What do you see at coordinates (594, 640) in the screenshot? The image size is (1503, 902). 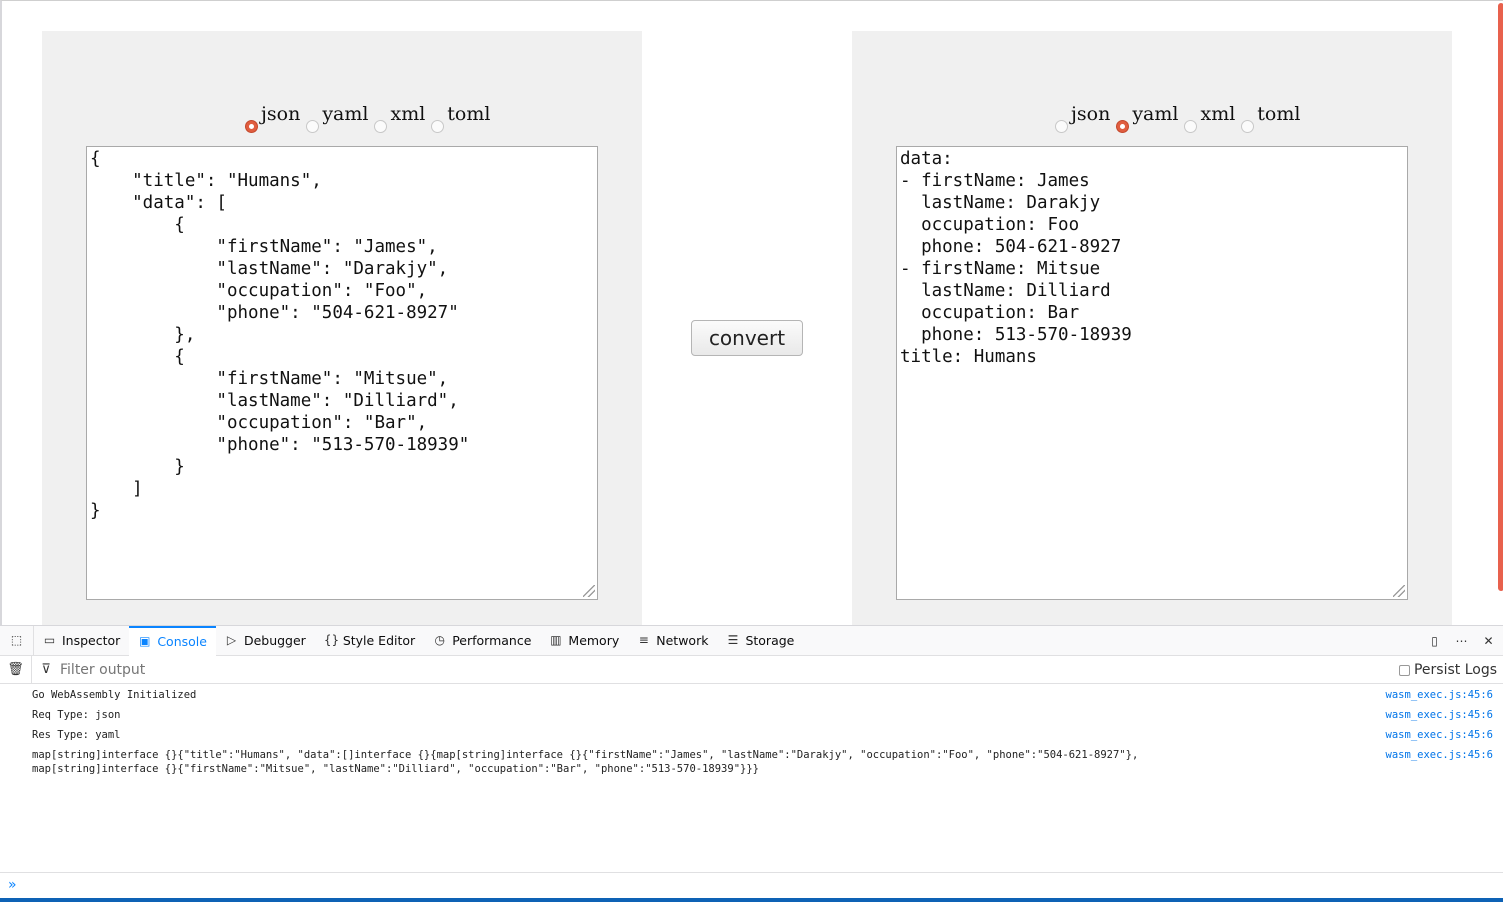 I see `tab-label: Memory` at bounding box center [594, 640].